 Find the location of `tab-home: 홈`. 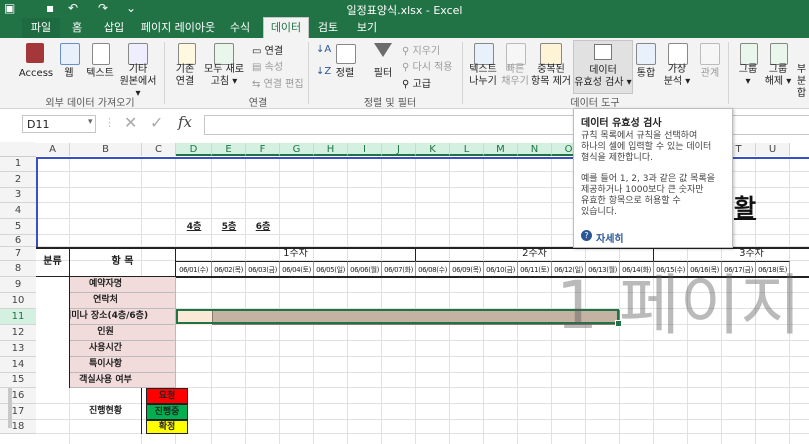

tab-home: 홈 is located at coordinates (77, 28).